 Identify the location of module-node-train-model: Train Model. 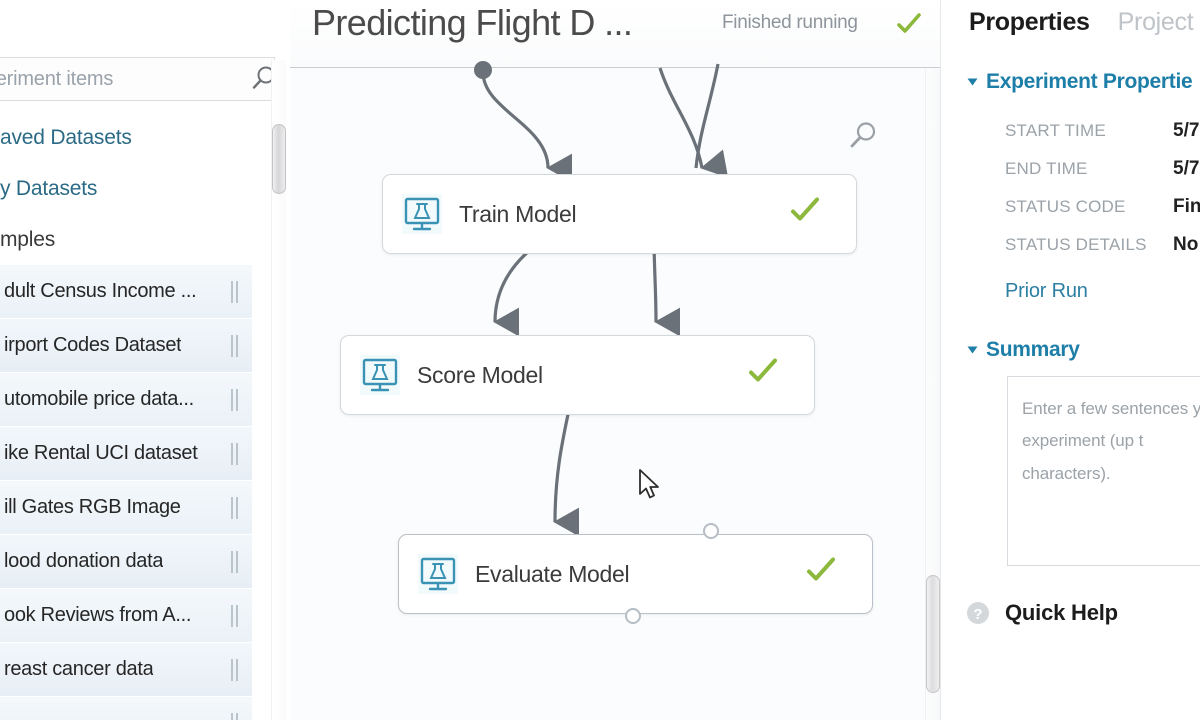
(619, 214).